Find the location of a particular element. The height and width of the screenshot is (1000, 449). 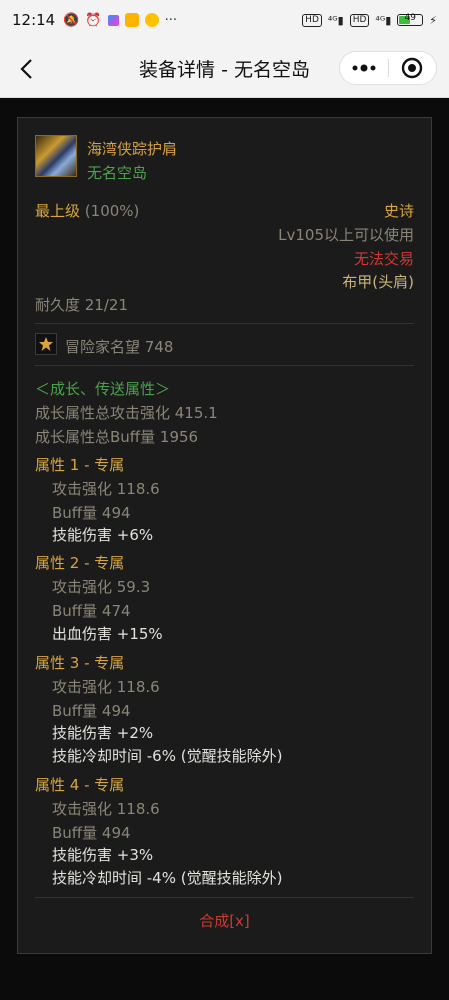

growth-total-attack: 成长属性总攻击强化 415.1 is located at coordinates (126, 413).